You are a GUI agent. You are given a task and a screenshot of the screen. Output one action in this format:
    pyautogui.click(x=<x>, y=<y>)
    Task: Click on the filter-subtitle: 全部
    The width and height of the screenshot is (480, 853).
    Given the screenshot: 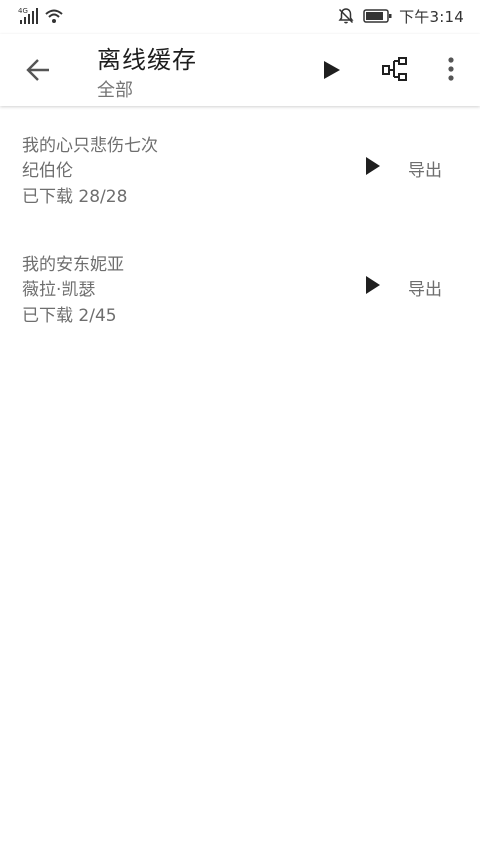 What is the action you would take?
    pyautogui.click(x=115, y=89)
    